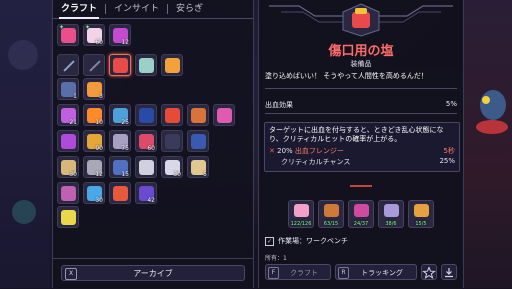 Image resolution: width=512 pixels, height=289 pixels. Describe the element at coordinates (94, 65) in the screenshot. I see `inventory-slot-staff` at that location.